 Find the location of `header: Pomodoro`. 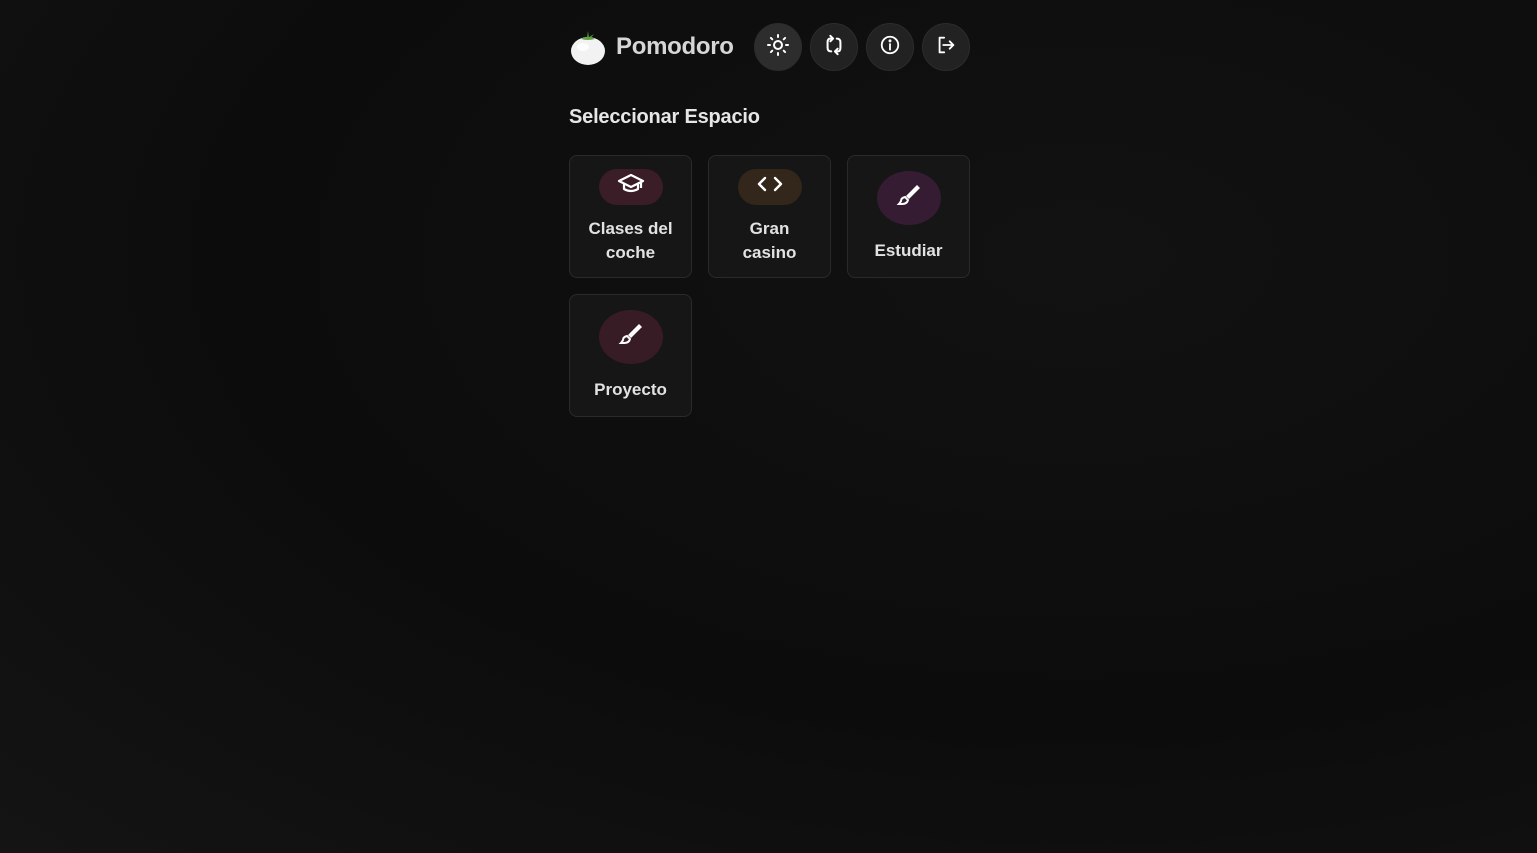

header: Pomodoro is located at coordinates (769, 47).